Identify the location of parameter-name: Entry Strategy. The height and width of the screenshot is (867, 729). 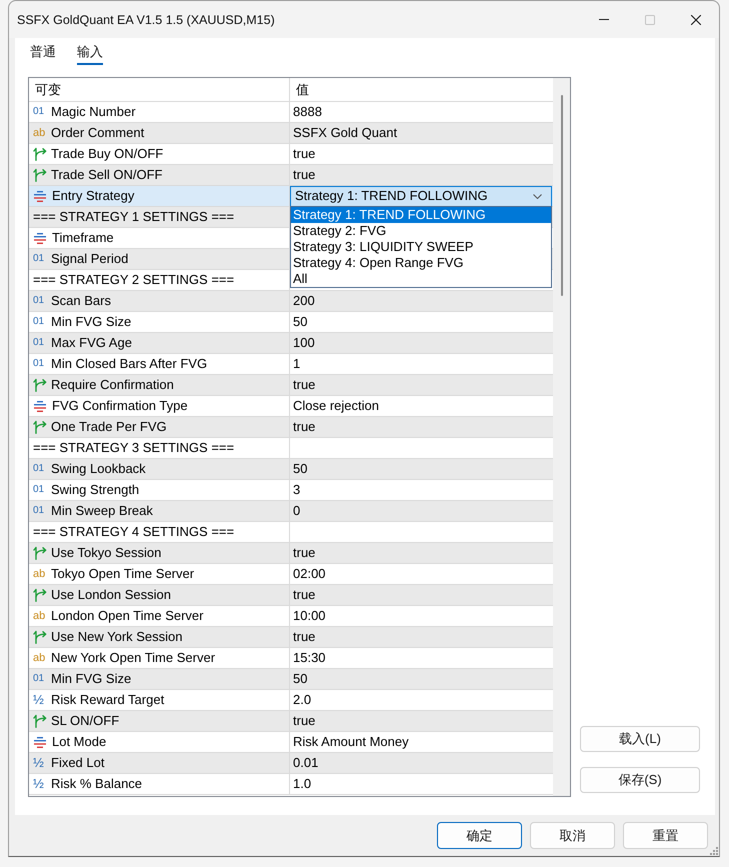
(93, 196).